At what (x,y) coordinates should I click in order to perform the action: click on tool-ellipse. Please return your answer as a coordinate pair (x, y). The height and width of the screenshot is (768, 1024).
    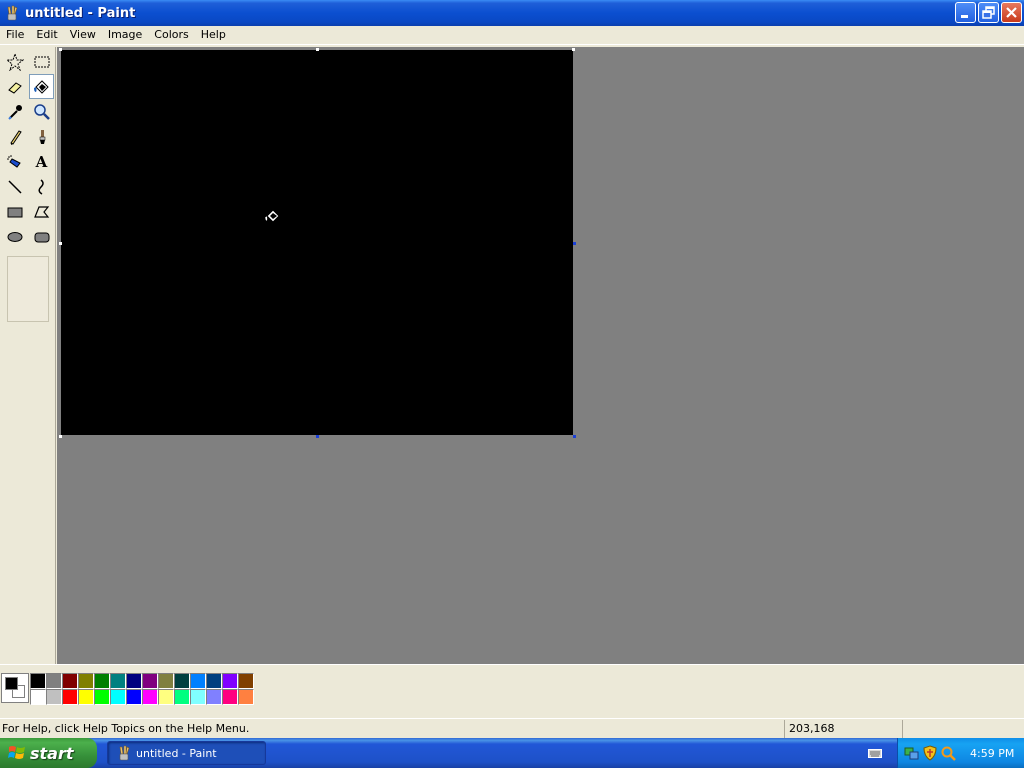
    Looking at the image, I should click on (14, 236).